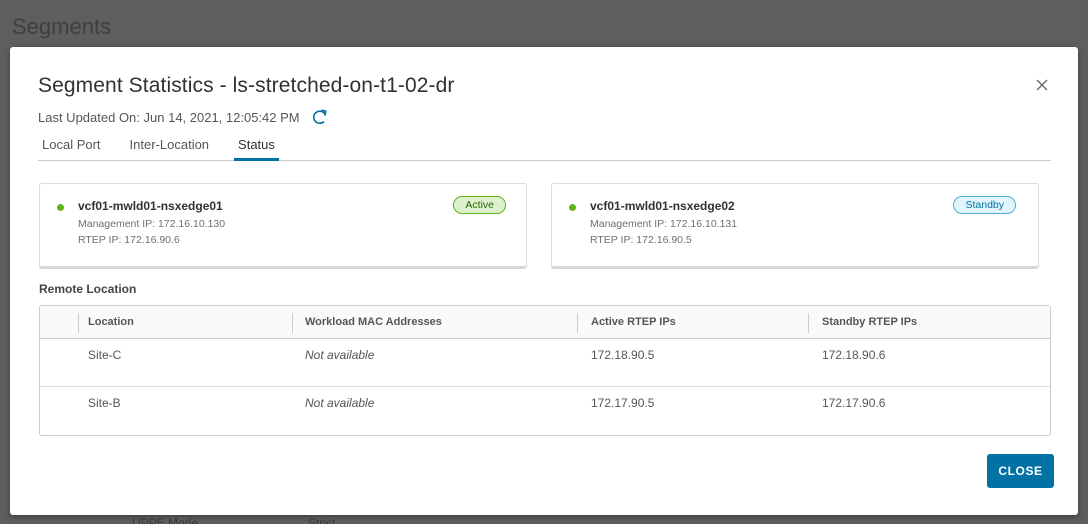 The width and height of the screenshot is (1088, 524). What do you see at coordinates (641, 240) in the screenshot?
I see `edge-rtep-ip: RTEP IP: 172.16.90.5` at bounding box center [641, 240].